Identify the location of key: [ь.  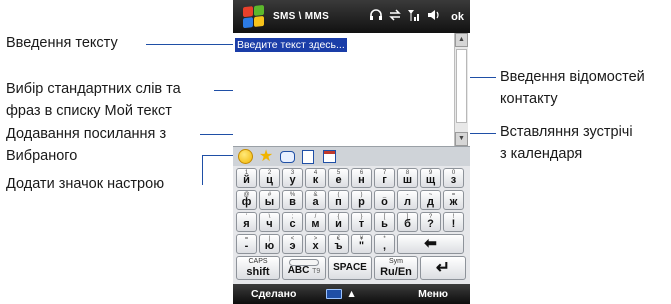
(384, 222).